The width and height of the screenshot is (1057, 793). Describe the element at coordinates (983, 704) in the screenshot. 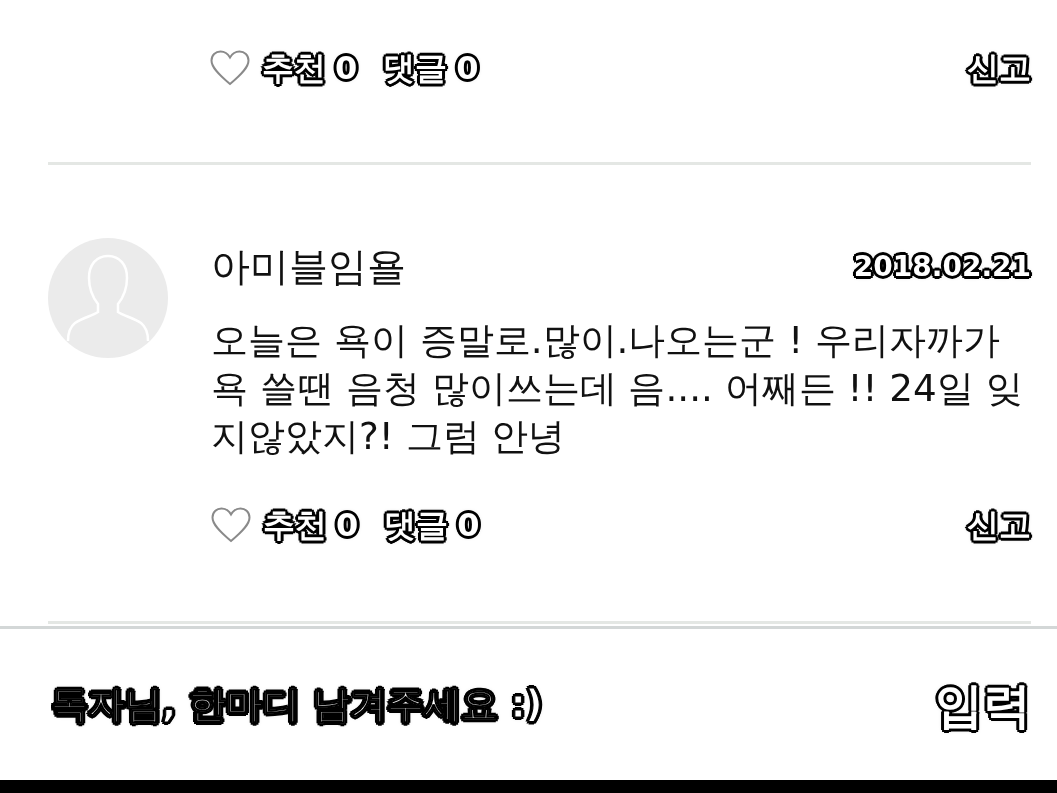

I see `submit-button: 입력` at that location.